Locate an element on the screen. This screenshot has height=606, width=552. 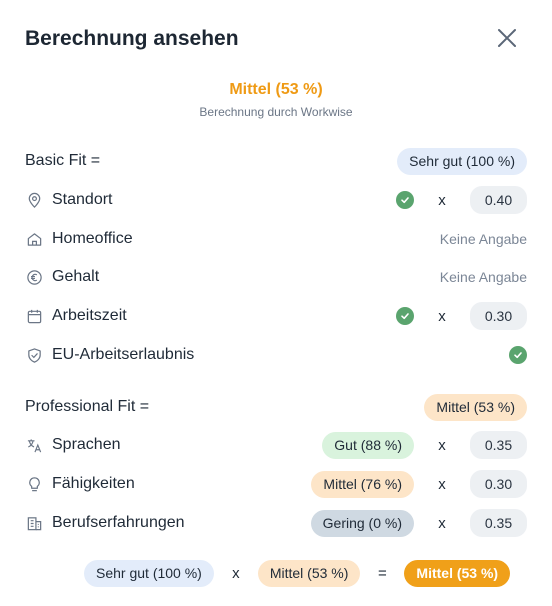
shield-check-icon is located at coordinates (34, 355).